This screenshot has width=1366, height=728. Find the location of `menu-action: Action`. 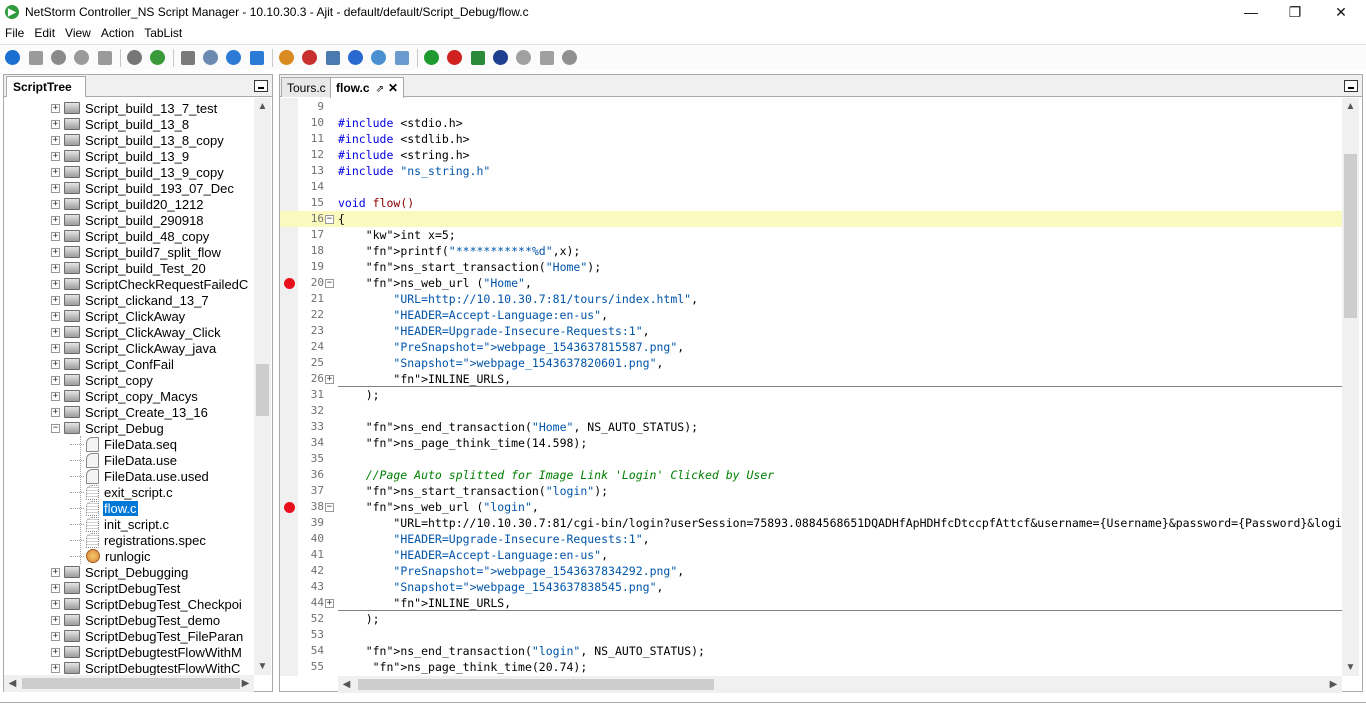

menu-action: Action is located at coordinates (117, 33).